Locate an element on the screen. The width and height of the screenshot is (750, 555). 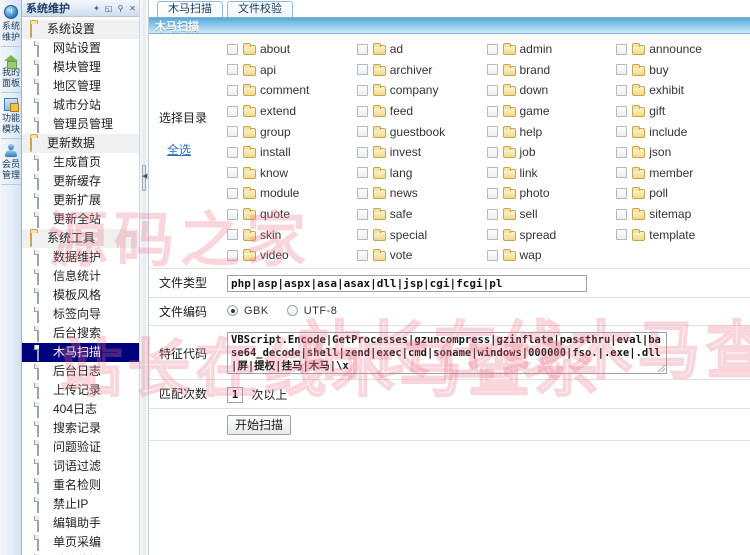
directory-item: gift is located at coordinates (681, 111).